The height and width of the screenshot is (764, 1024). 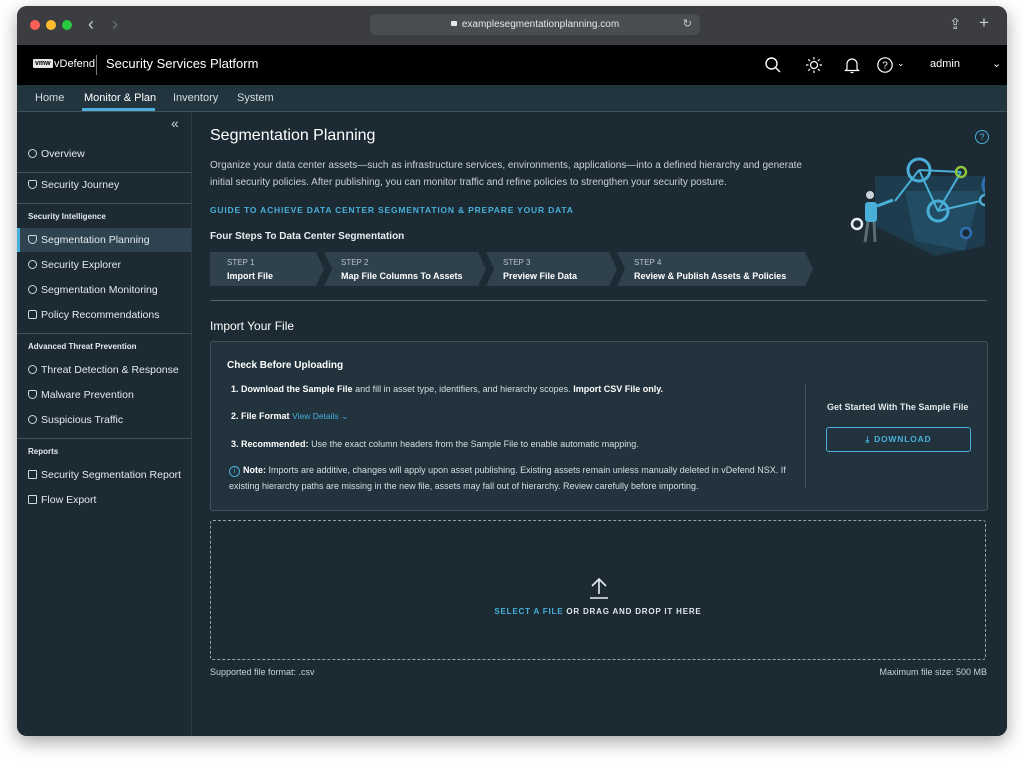 I want to click on steps-title: Four Steps To Data Center Segmentation, so click(x=307, y=236).